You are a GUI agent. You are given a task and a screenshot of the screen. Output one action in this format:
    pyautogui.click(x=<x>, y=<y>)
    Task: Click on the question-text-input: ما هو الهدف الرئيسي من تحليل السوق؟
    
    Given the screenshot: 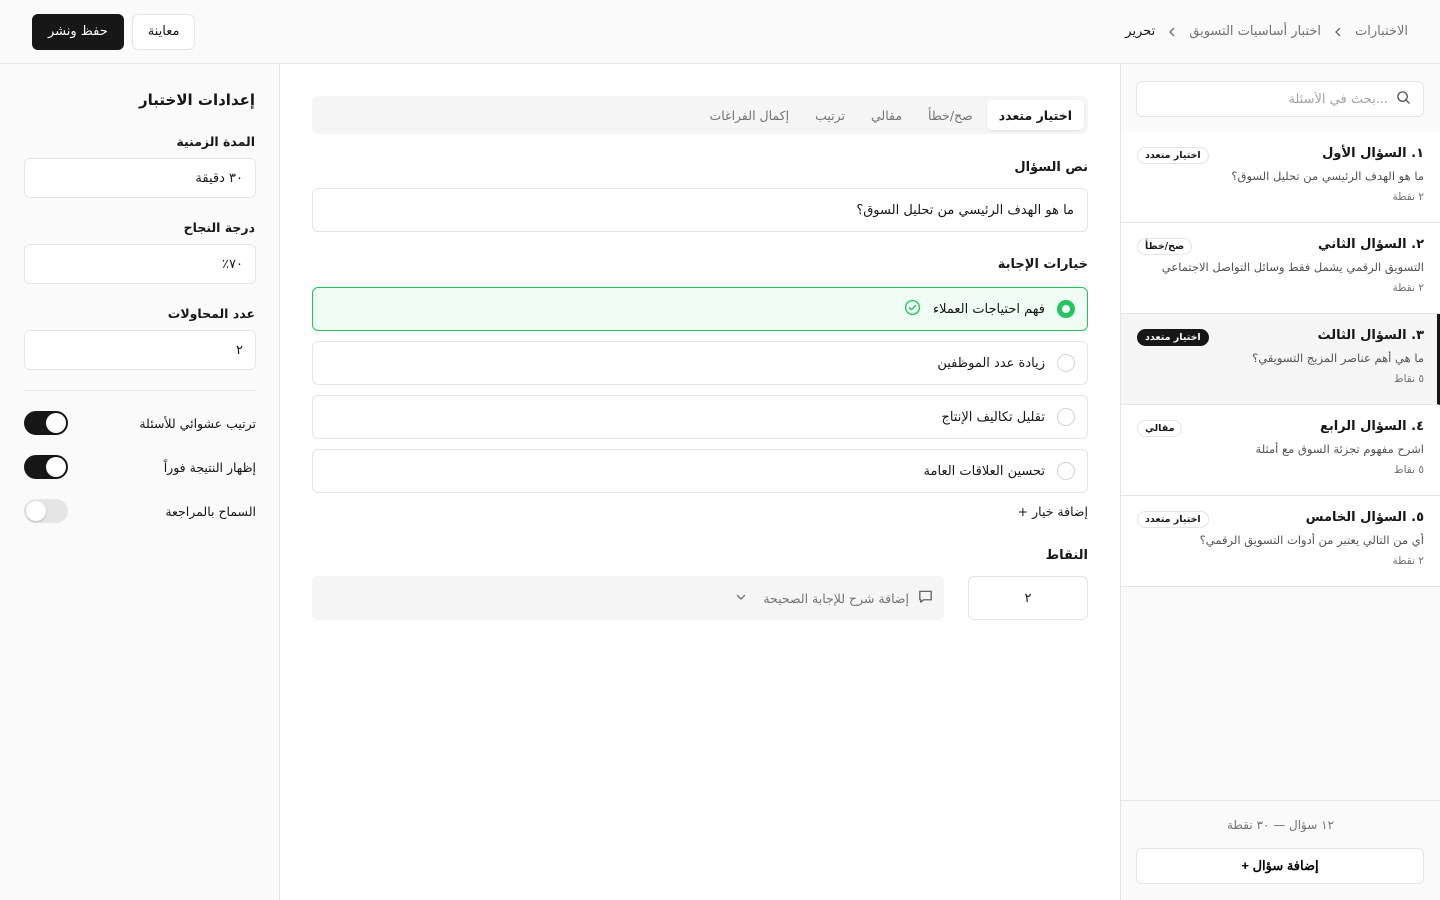 What is the action you would take?
    pyautogui.click(x=700, y=210)
    